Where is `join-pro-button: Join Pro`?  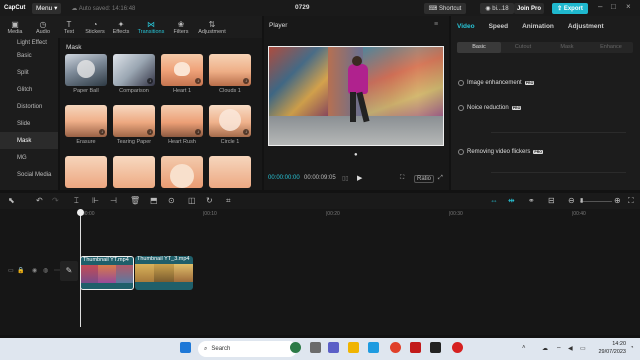
join-pro-button: Join Pro is located at coordinates (529, 8).